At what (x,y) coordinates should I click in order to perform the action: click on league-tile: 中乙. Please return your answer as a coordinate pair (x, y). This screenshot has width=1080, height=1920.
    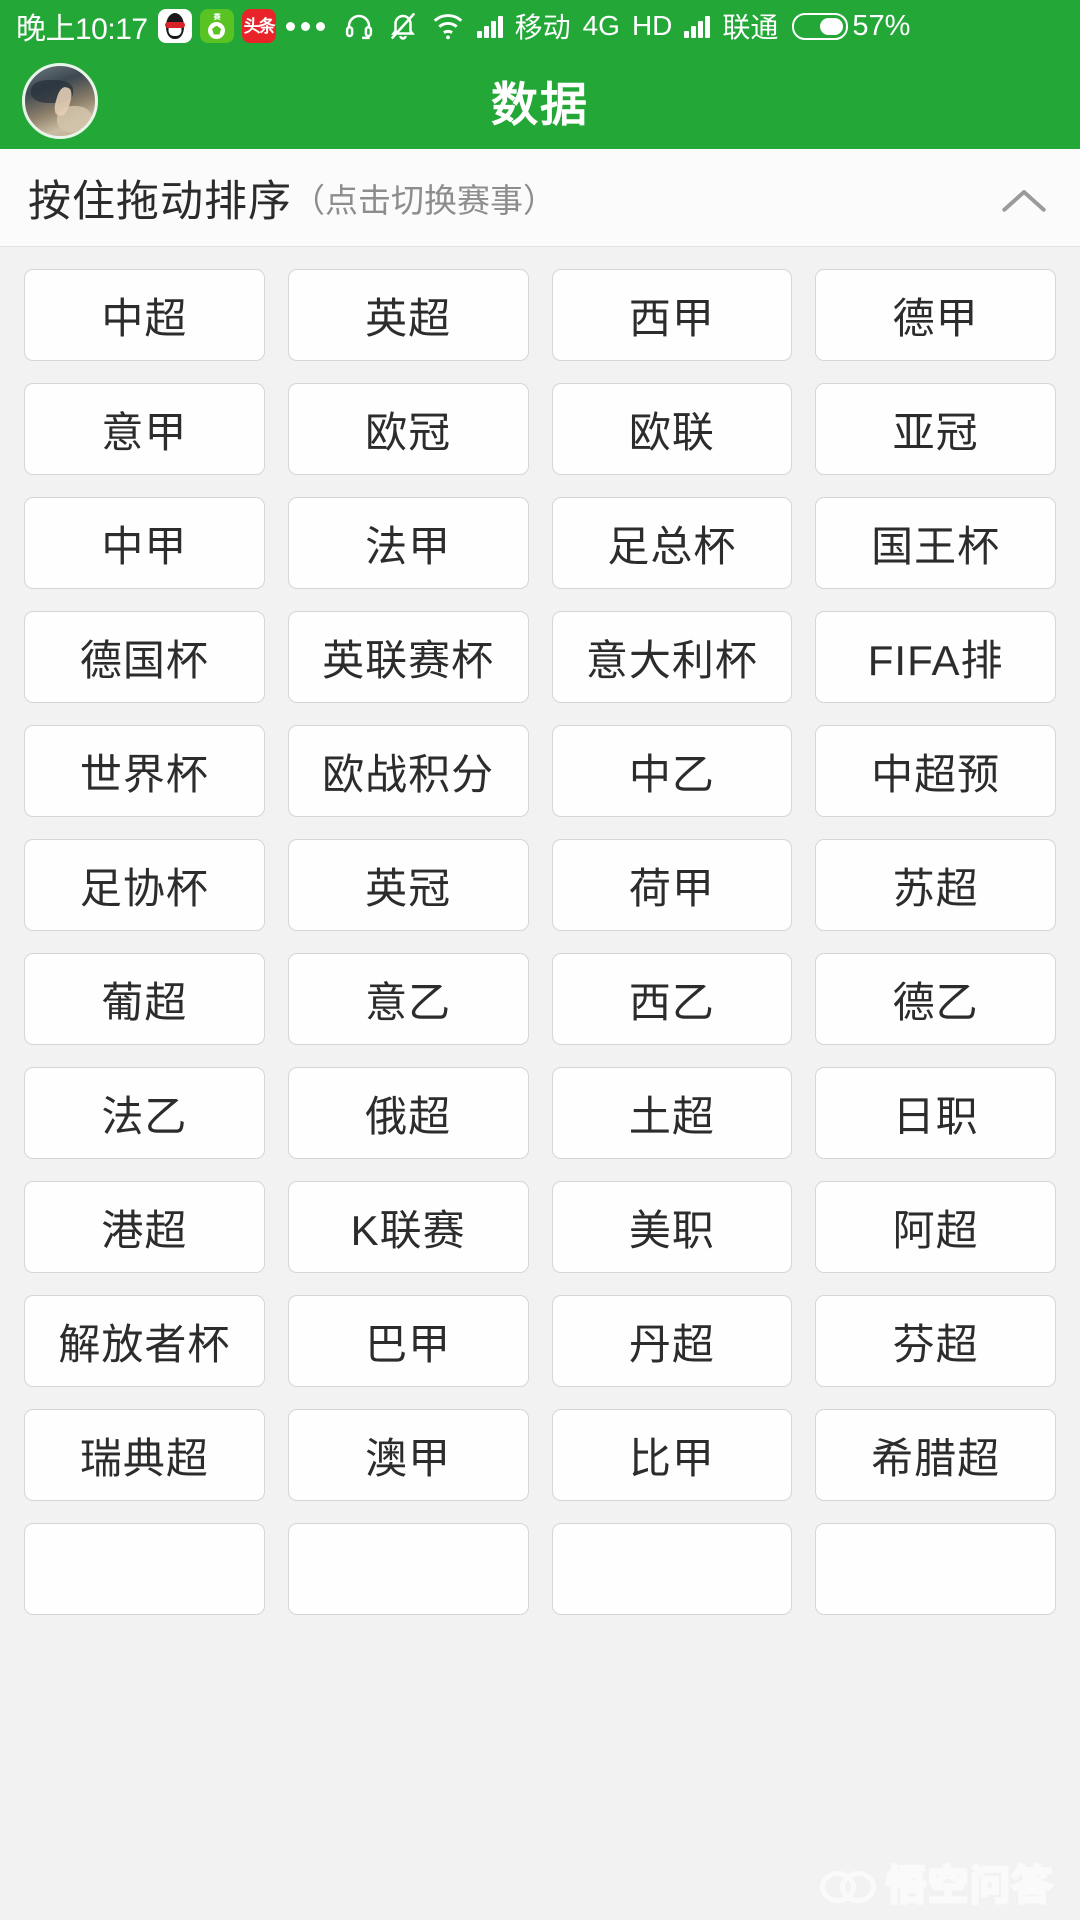
    Looking at the image, I should click on (672, 771).